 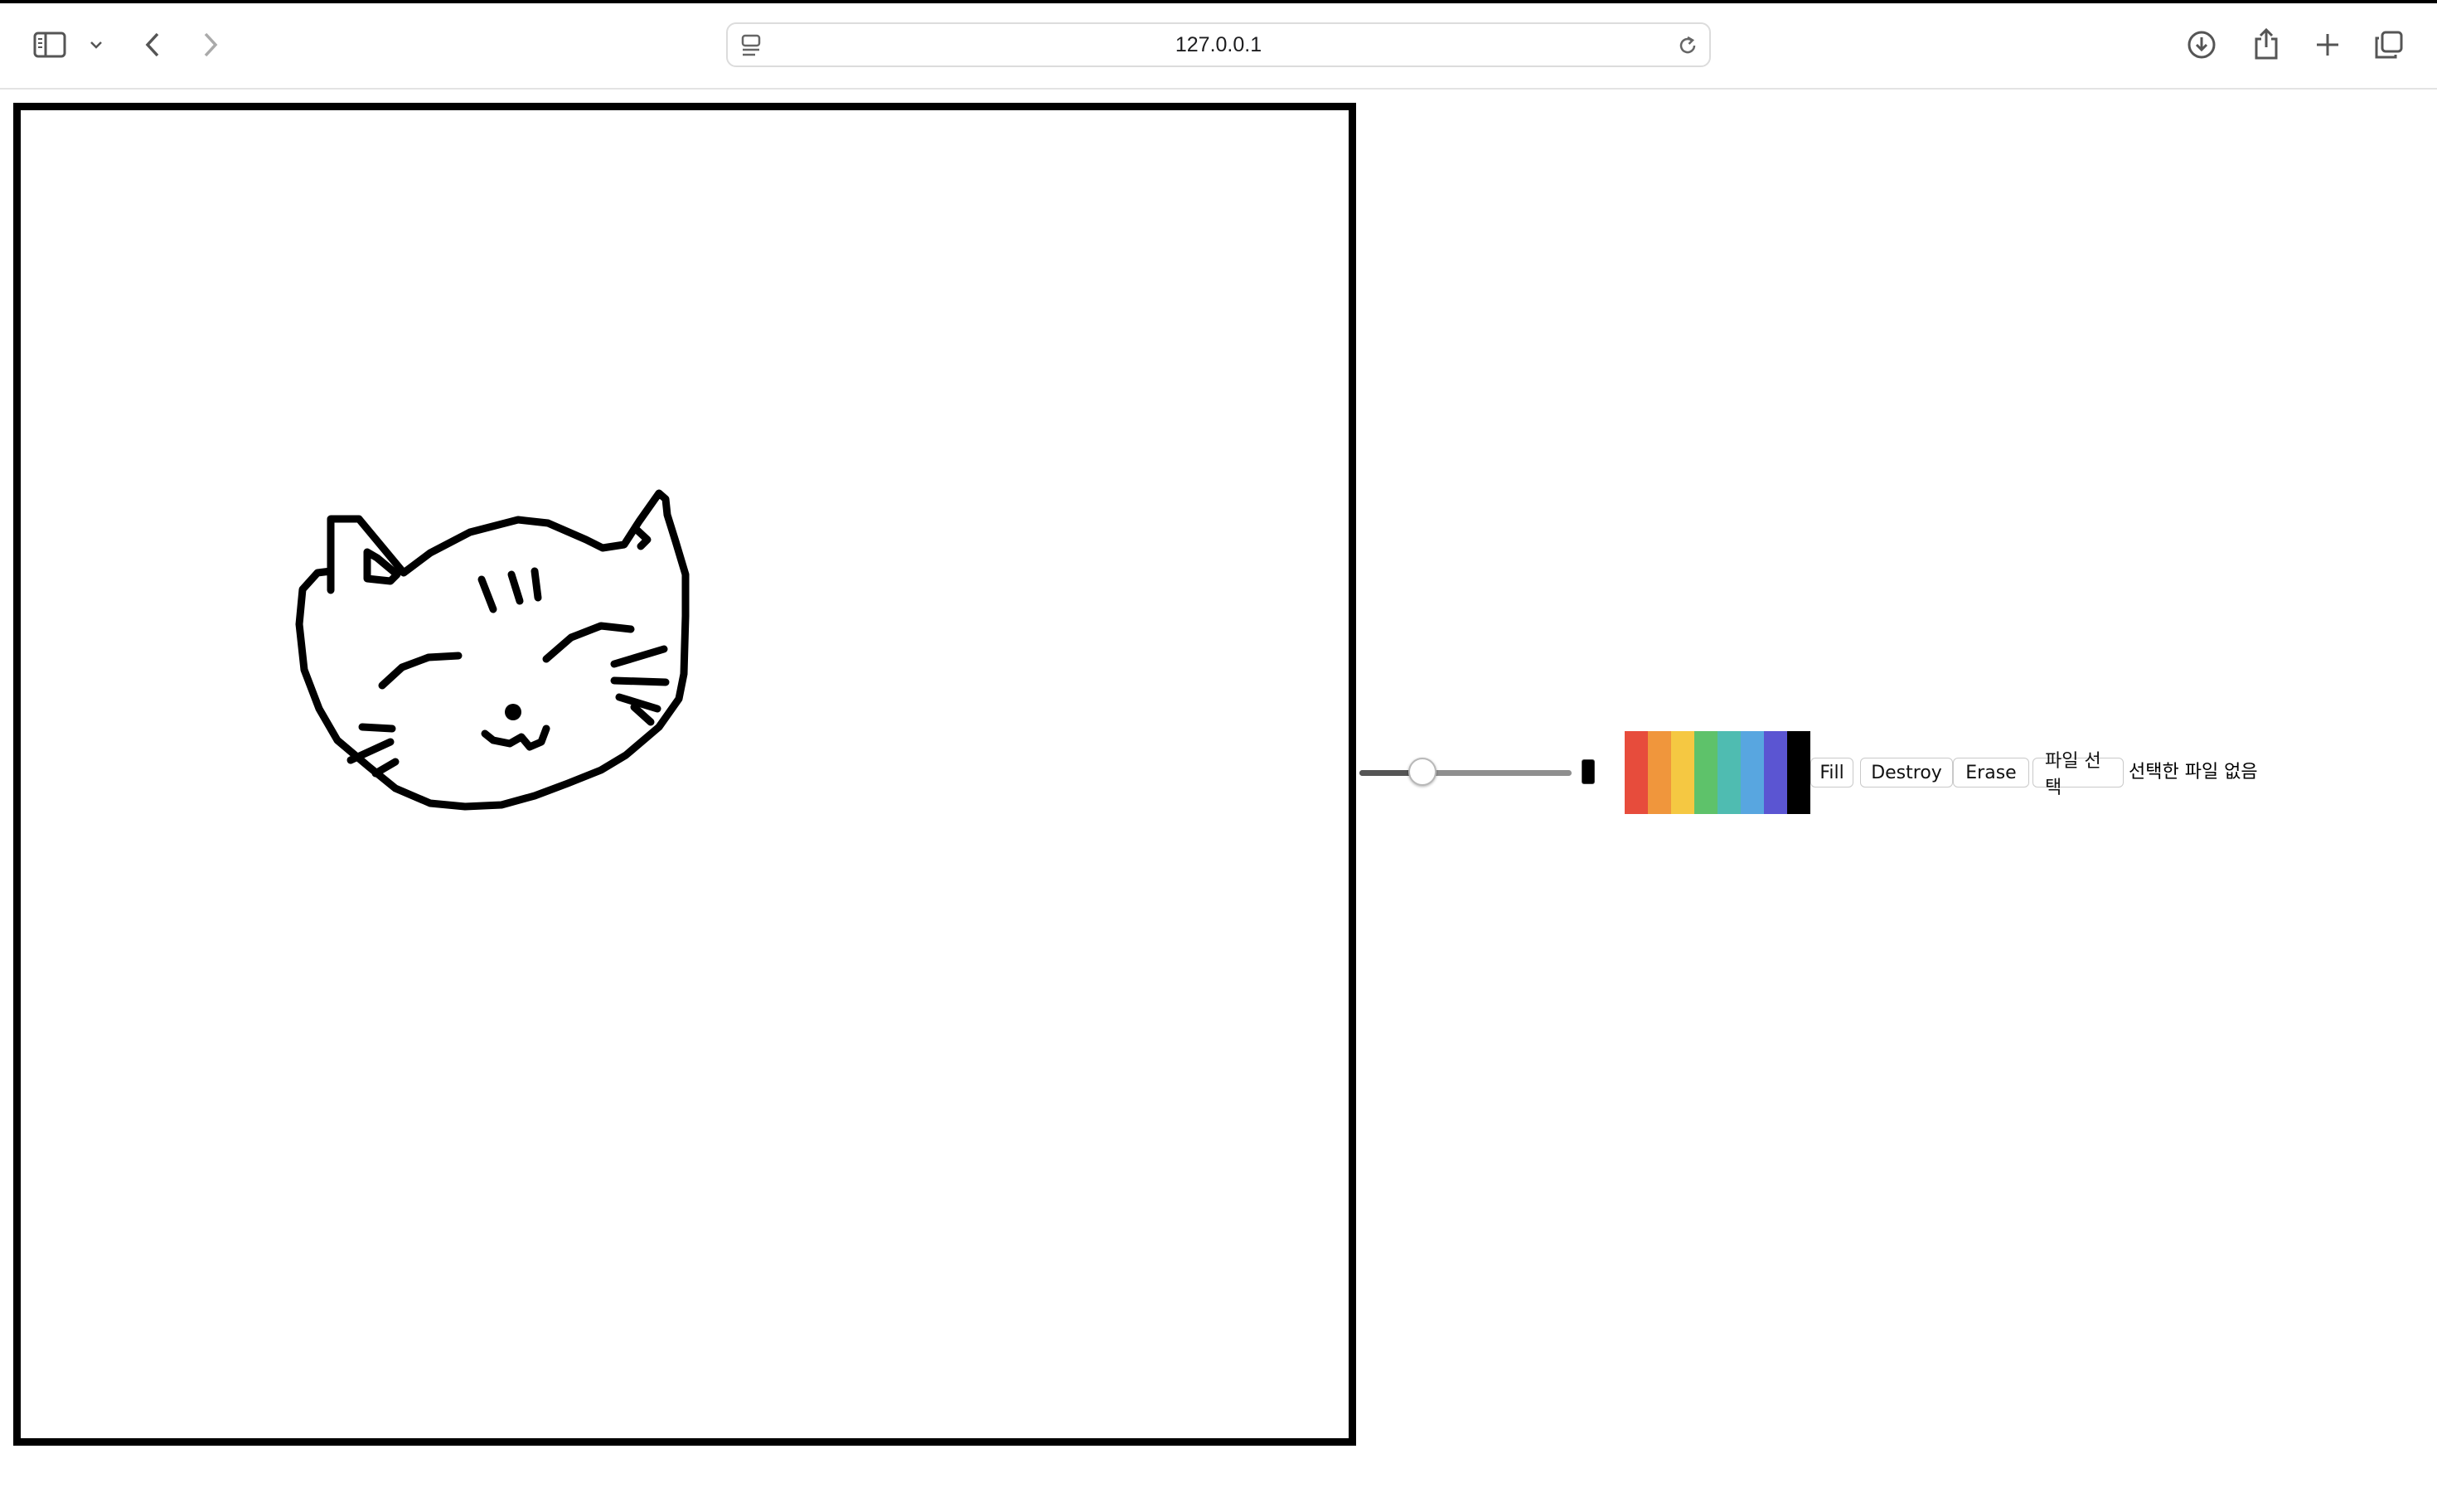 I want to click on address-bar: 127.0.0.1, so click(x=1218, y=44).